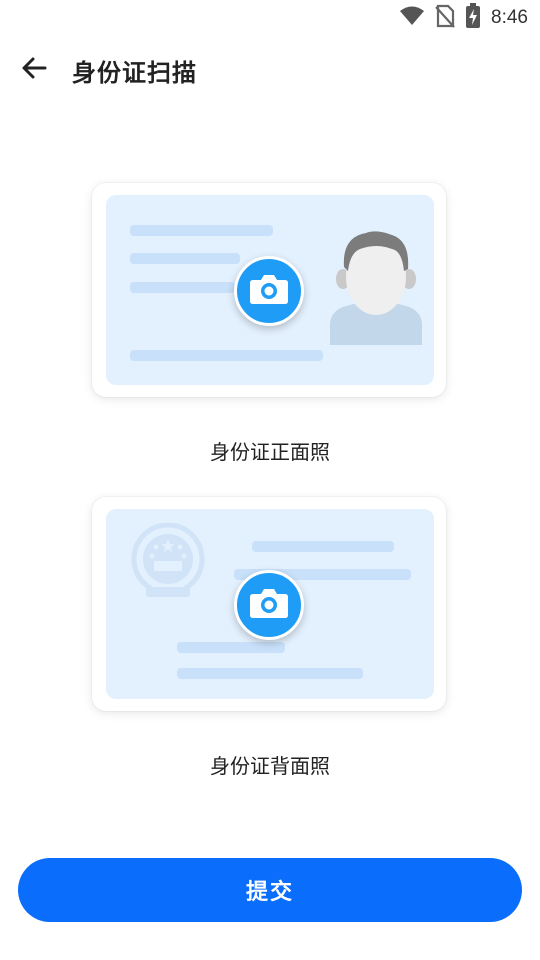 This screenshot has width=540, height=960. What do you see at coordinates (270, 70) in the screenshot?
I see `app-header: 身份证扫描` at bounding box center [270, 70].